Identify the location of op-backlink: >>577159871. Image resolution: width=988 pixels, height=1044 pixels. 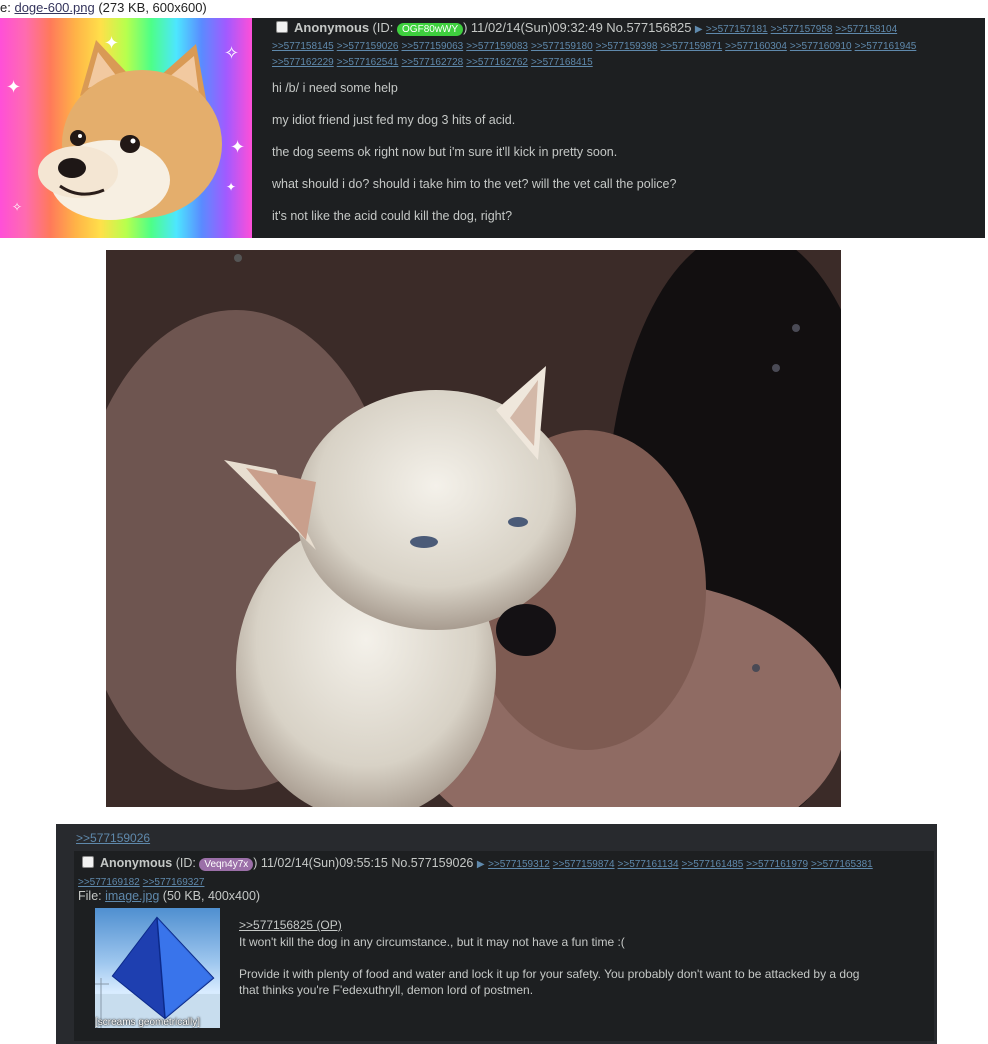
(691, 46).